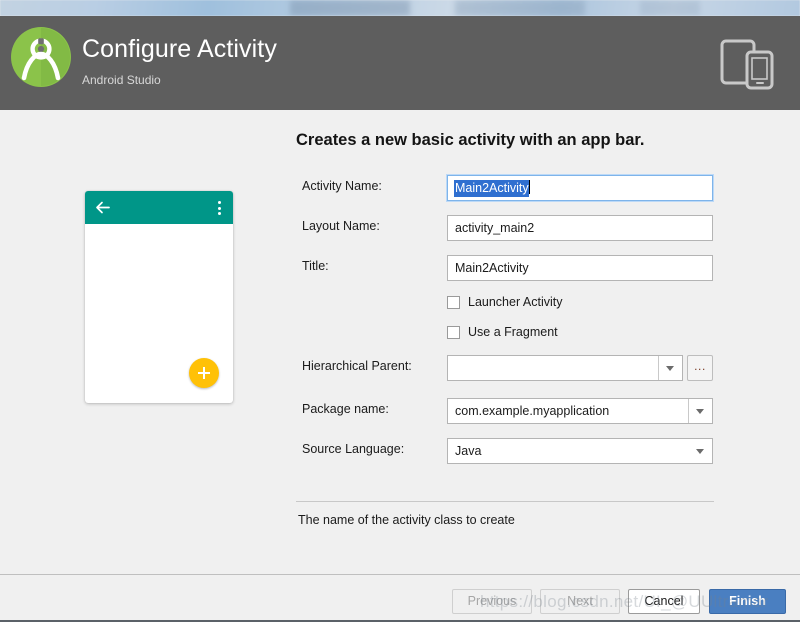 The image size is (800, 622). What do you see at coordinates (41, 57) in the screenshot?
I see `android-studio-logo-icon` at bounding box center [41, 57].